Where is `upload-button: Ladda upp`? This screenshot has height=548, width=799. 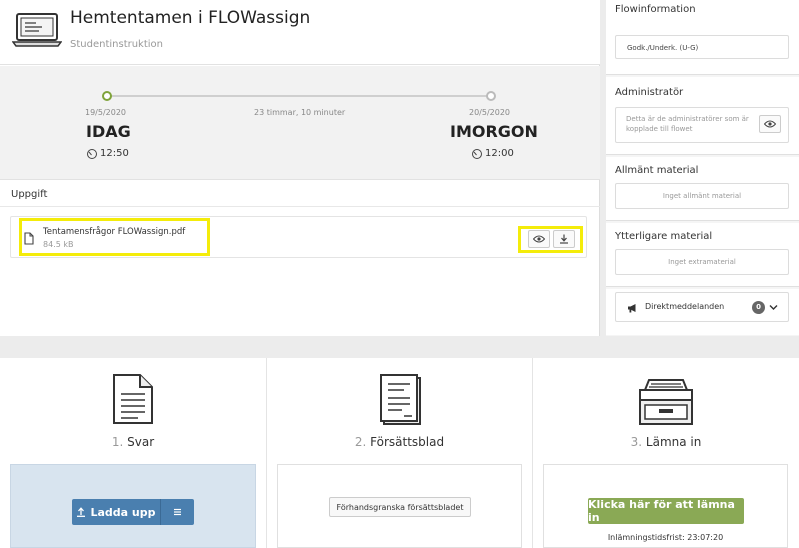 upload-button: Ladda upp is located at coordinates (116, 512).